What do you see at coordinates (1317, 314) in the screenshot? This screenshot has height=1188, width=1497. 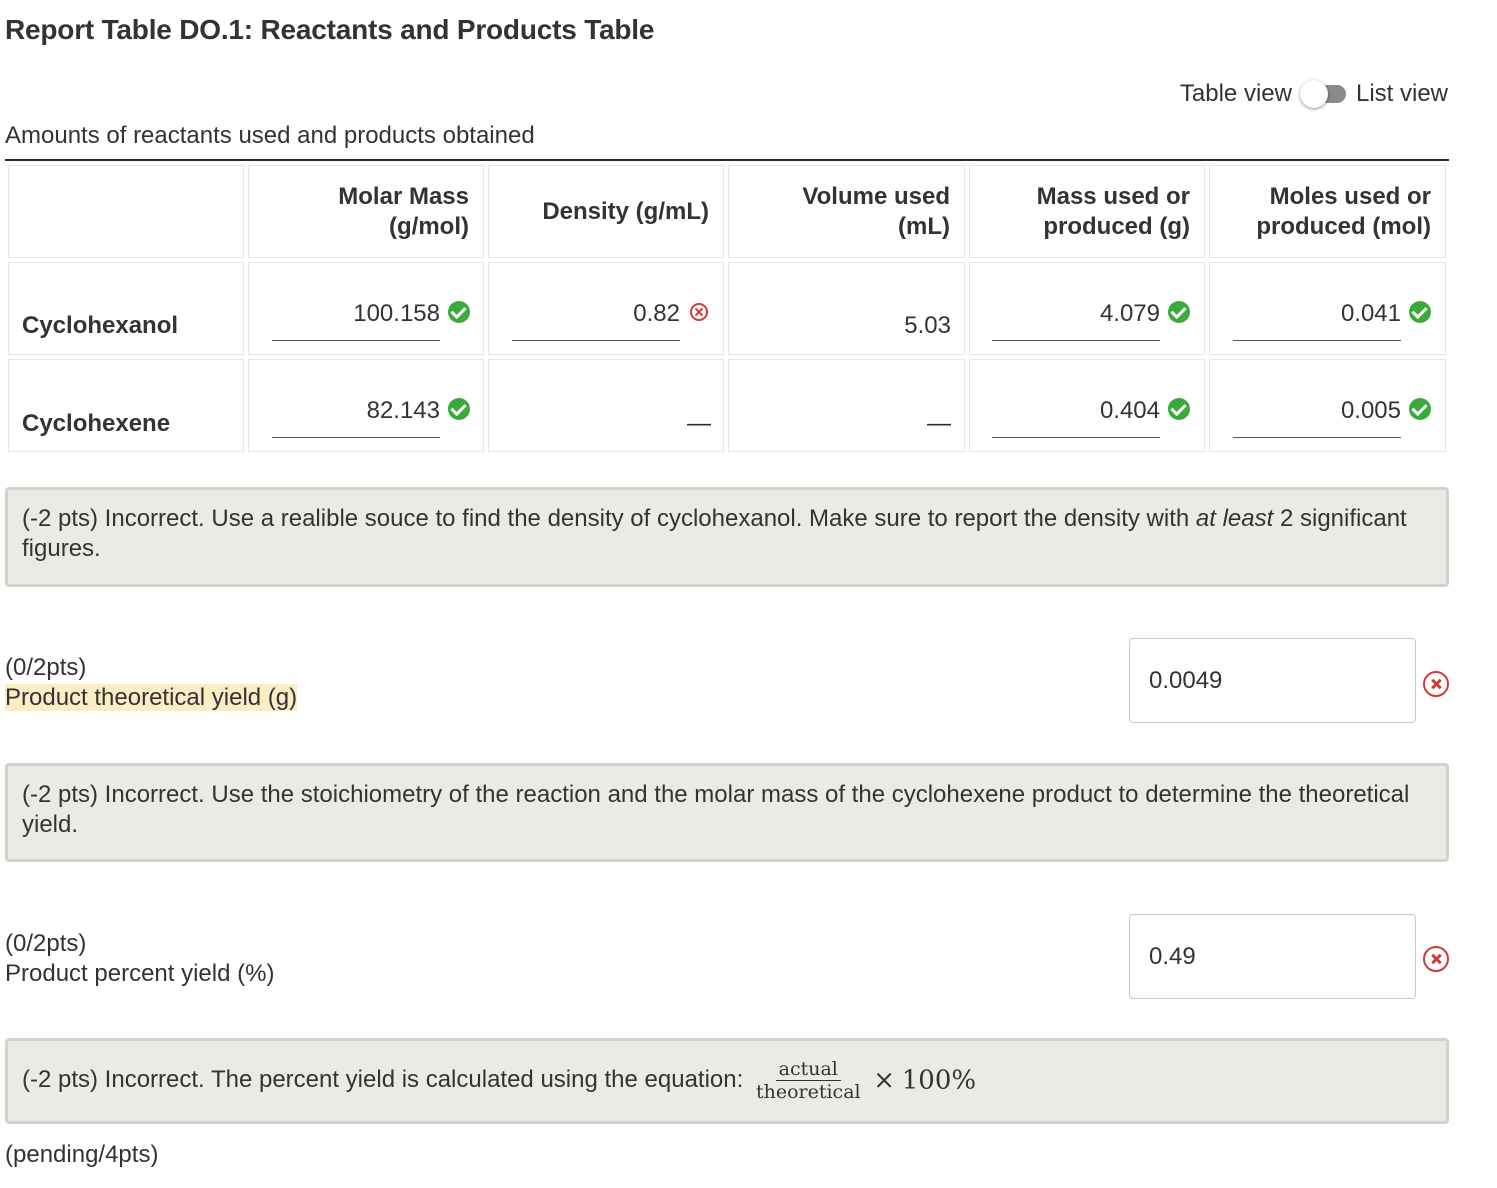 I see `moles-cyclohexanol: 0.041` at bounding box center [1317, 314].